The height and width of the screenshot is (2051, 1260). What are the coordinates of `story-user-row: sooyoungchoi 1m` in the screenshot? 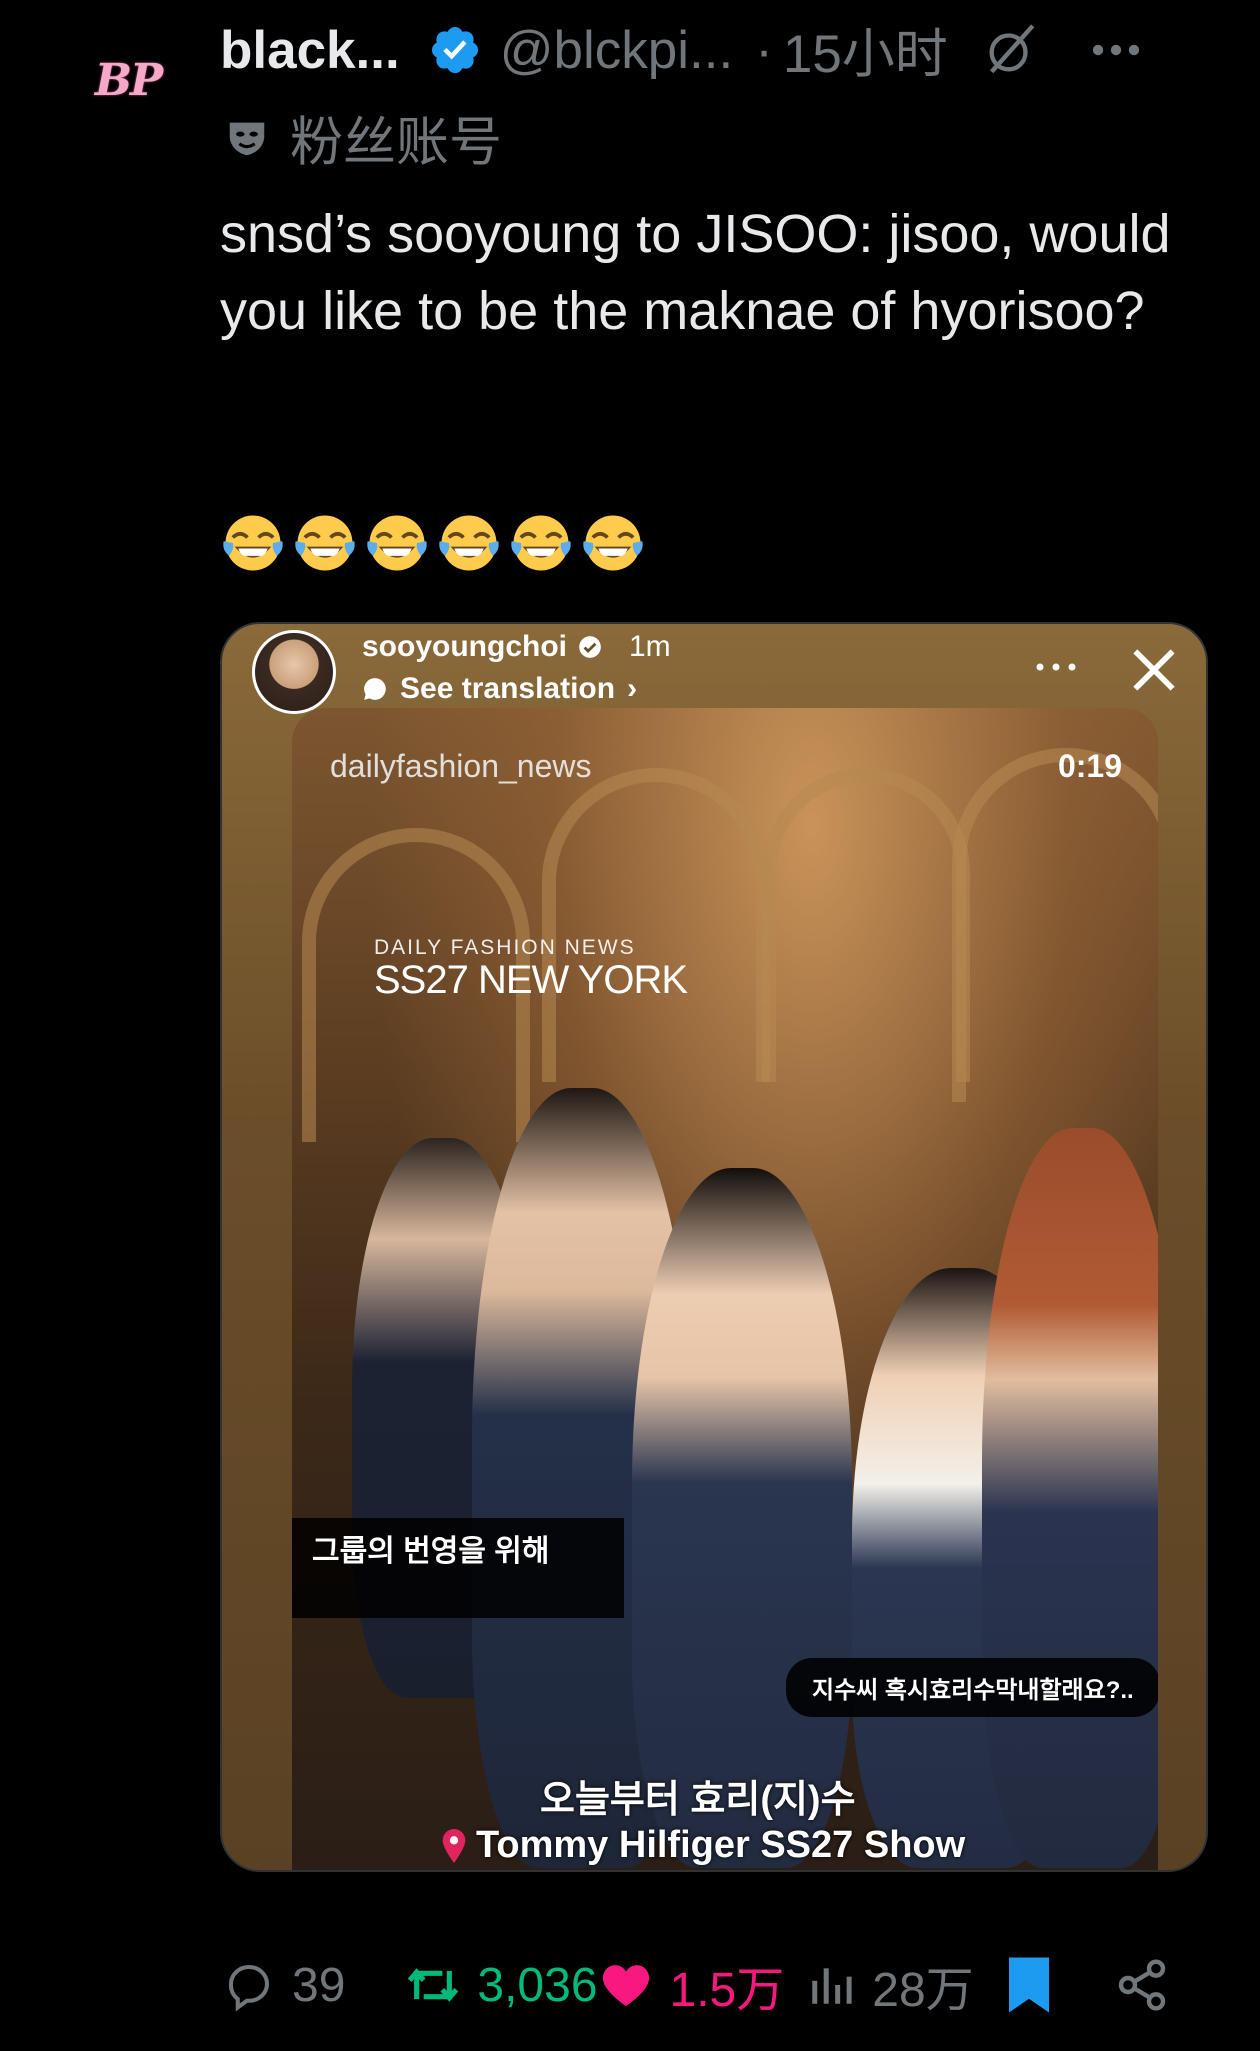 It's located at (516, 647).